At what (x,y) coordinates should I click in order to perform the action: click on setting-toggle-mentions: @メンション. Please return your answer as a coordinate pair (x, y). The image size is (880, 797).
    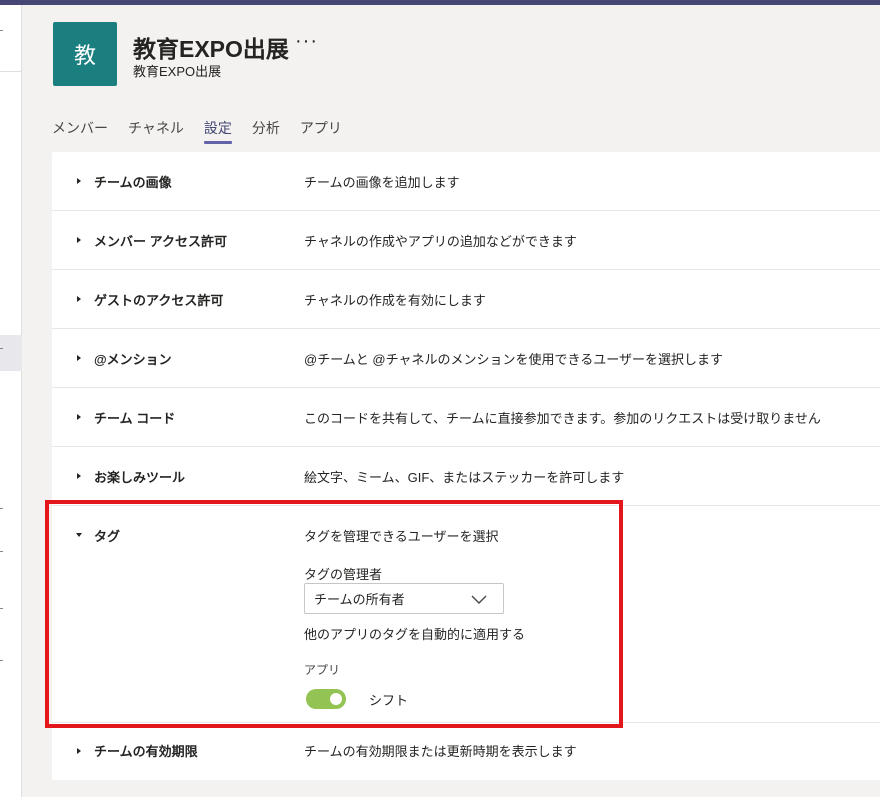
    Looking at the image, I should click on (123, 358).